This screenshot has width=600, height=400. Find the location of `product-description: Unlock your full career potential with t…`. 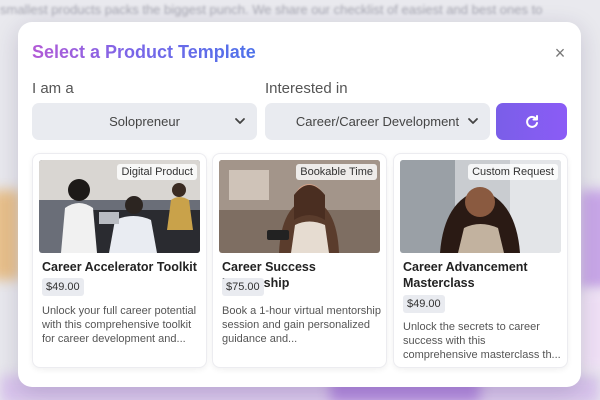

product-description: Unlock your full career potential with t… is located at coordinates (119, 325).